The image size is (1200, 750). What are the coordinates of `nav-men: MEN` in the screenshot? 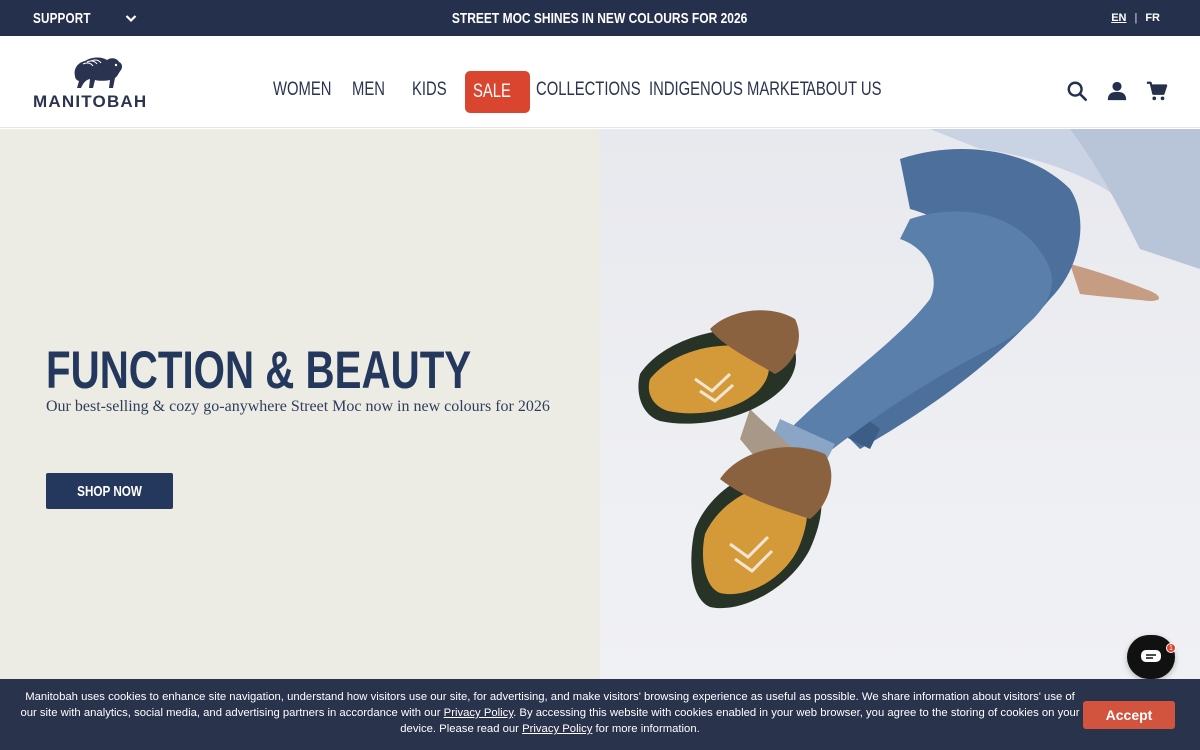 It's located at (373, 90).